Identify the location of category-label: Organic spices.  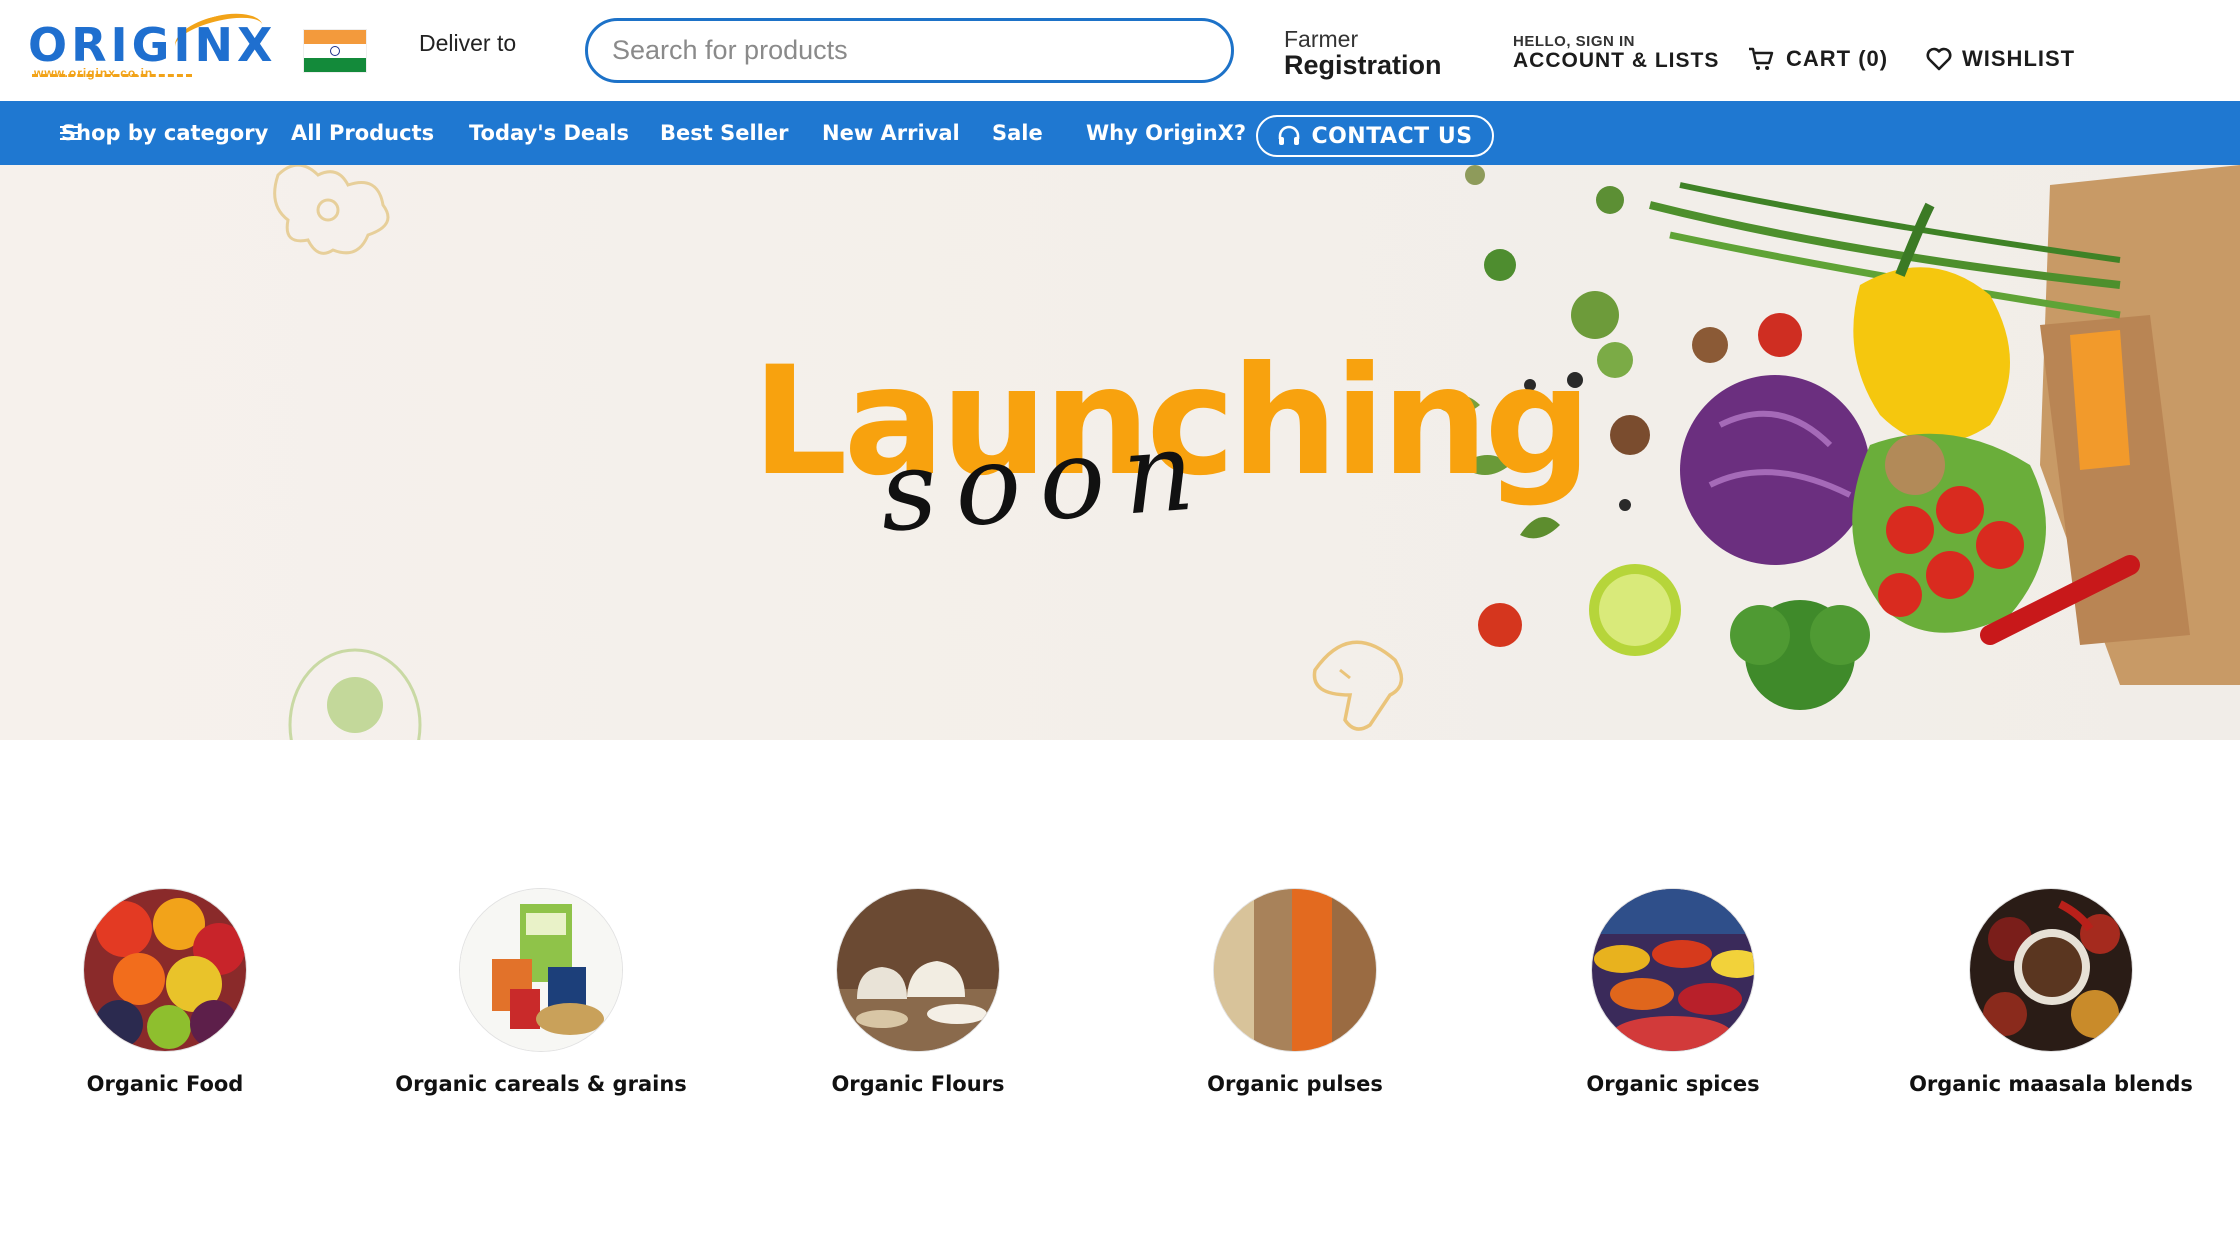
(1673, 1084).